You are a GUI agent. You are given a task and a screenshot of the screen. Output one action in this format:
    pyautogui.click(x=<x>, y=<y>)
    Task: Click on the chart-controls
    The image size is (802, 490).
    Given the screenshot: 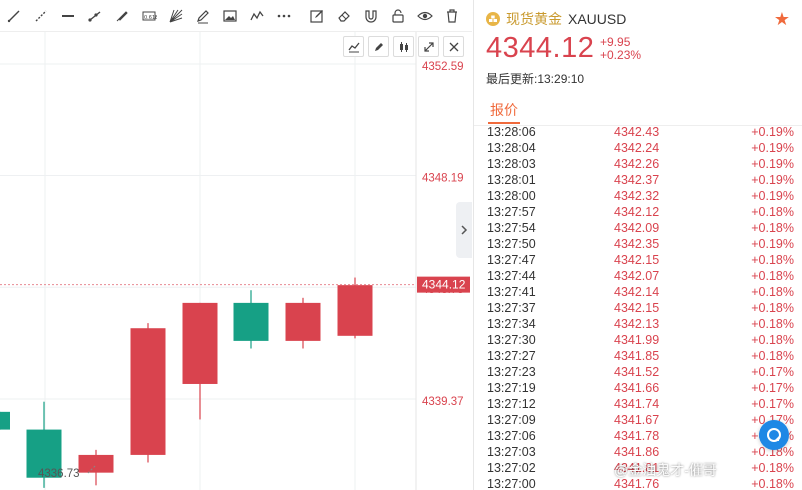 What is the action you would take?
    pyautogui.click(x=403, y=46)
    